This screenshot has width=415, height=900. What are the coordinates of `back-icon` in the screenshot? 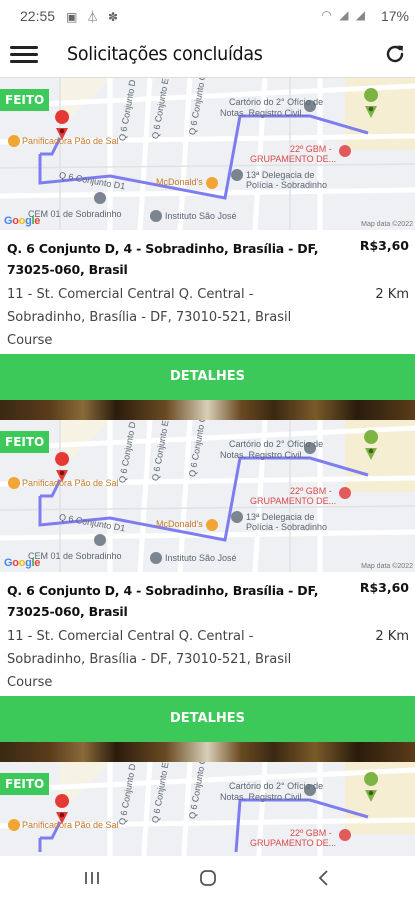 It's located at (324, 878).